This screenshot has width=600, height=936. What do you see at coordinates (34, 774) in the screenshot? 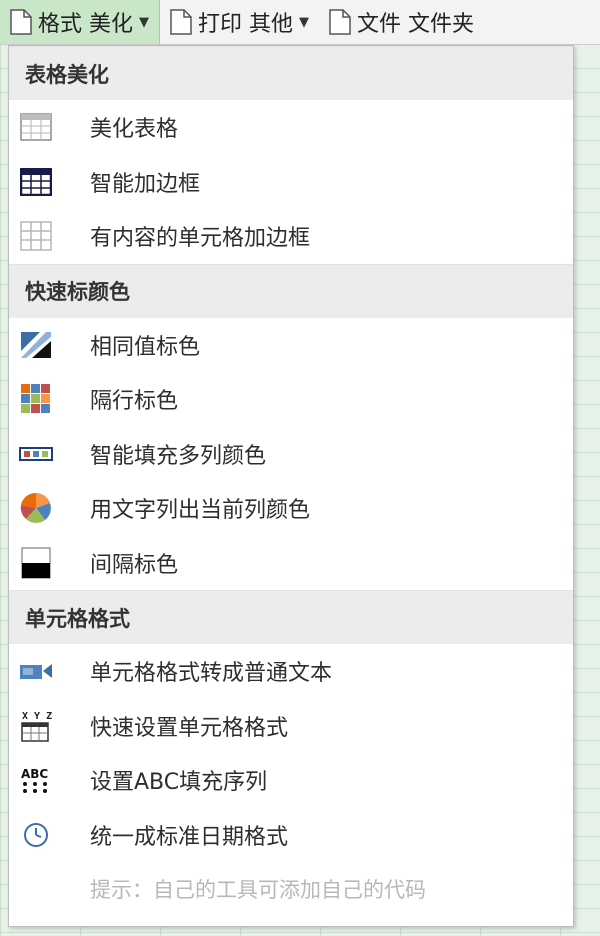
I see `svg-text: ABC` at bounding box center [34, 774].